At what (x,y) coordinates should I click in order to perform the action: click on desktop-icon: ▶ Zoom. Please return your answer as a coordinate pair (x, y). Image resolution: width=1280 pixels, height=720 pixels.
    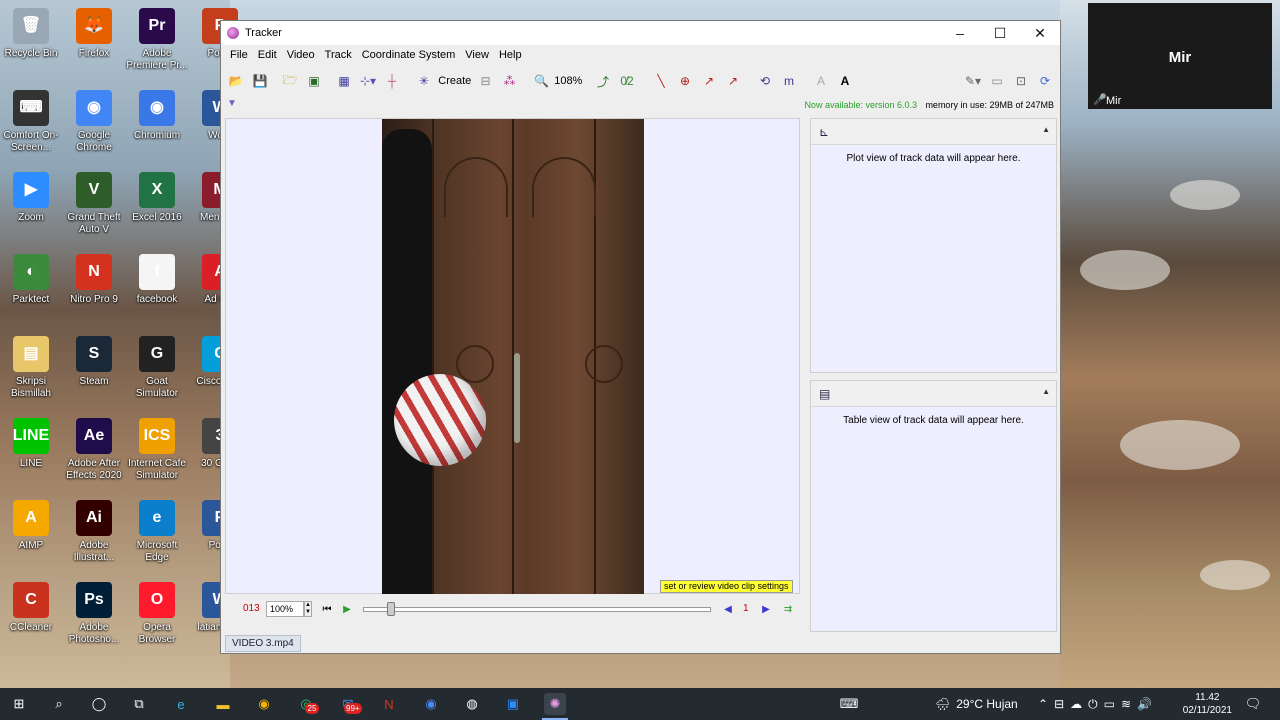
    Looking at the image, I should click on (31, 198).